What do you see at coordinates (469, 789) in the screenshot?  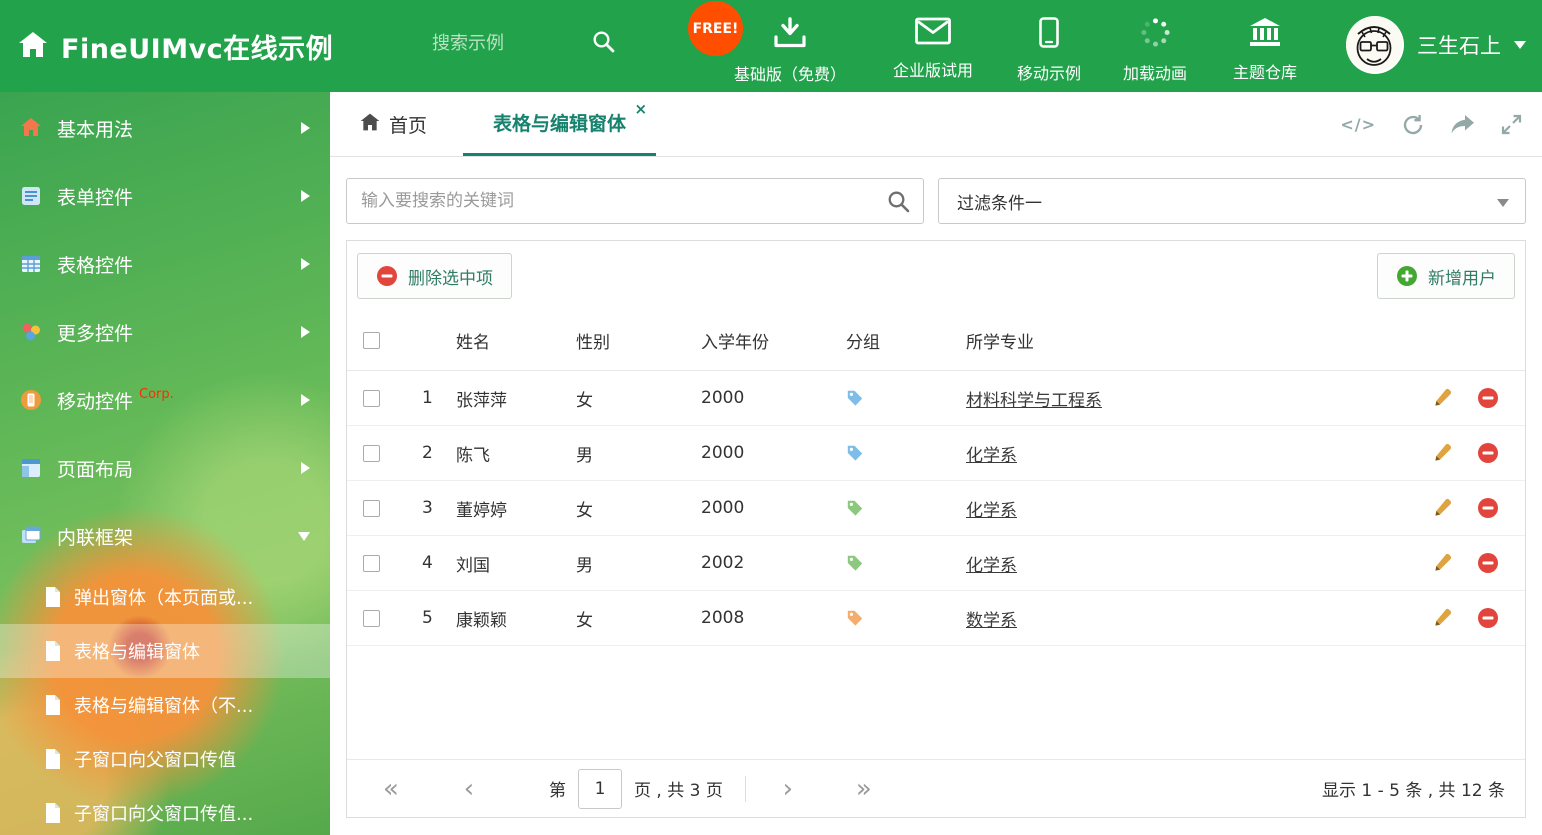 I see `prev-page-button: ‹` at bounding box center [469, 789].